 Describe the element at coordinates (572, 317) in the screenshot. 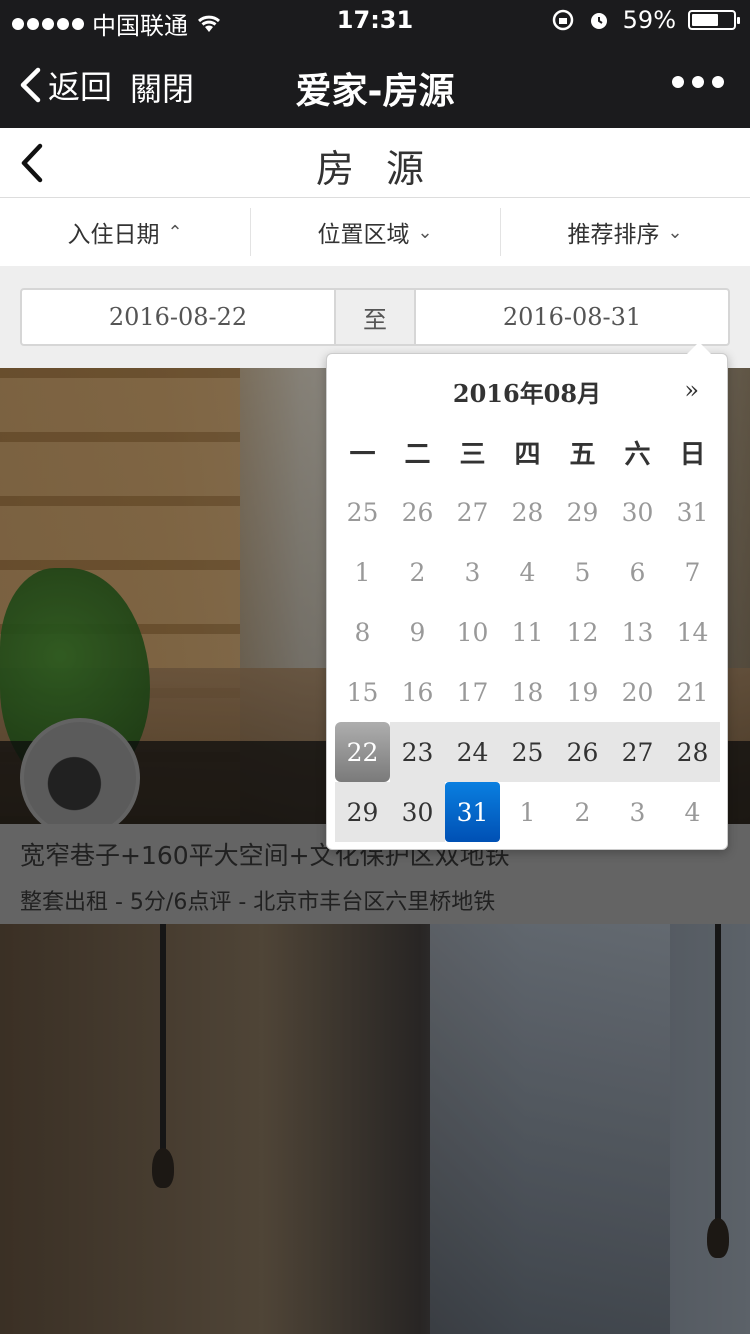

I see `checkout-date-input: 2016-08-31` at that location.